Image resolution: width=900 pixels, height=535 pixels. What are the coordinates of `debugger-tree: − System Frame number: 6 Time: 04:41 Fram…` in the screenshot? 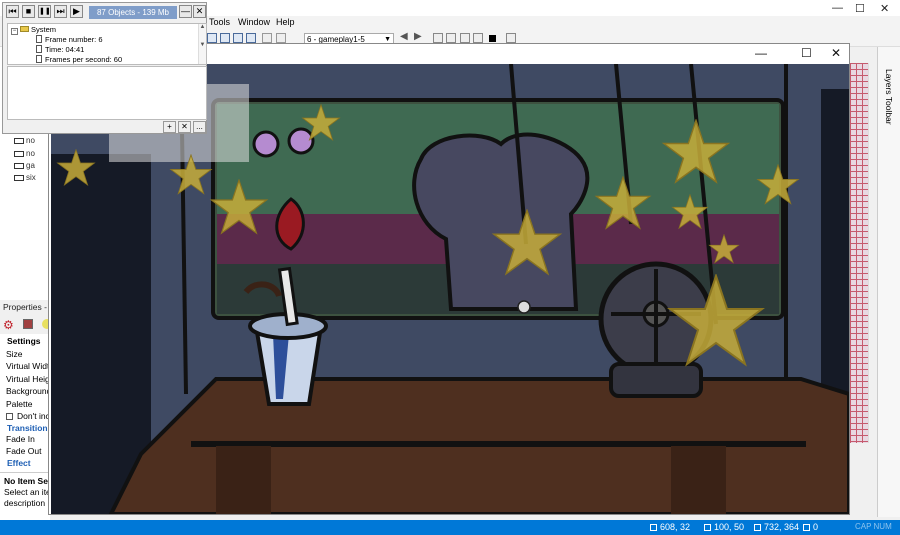 It's located at (107, 44).